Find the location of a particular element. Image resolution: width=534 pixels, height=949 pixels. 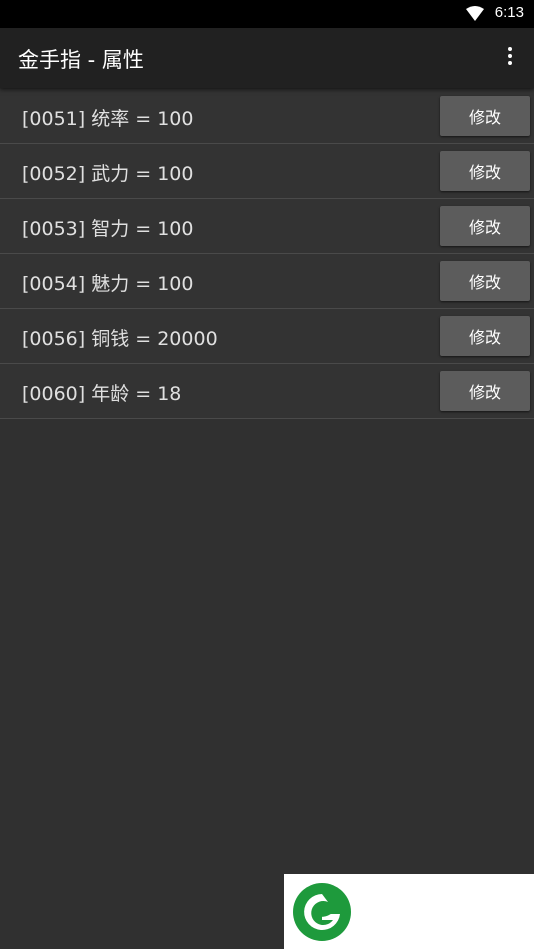

status-time: 6:13 is located at coordinates (509, 12).